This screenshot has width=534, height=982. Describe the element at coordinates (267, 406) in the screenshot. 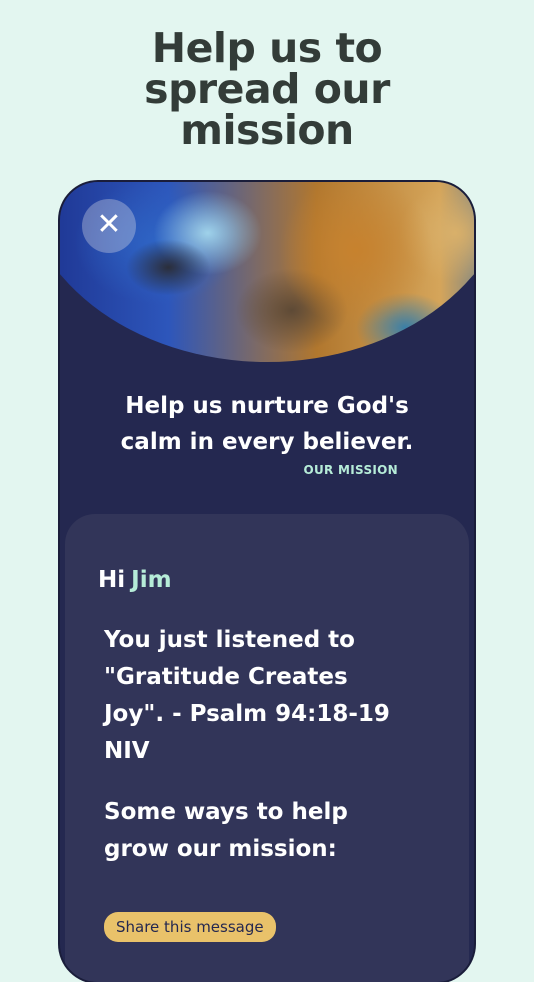

I see `mission-line-1: Help us nurture God's` at that location.